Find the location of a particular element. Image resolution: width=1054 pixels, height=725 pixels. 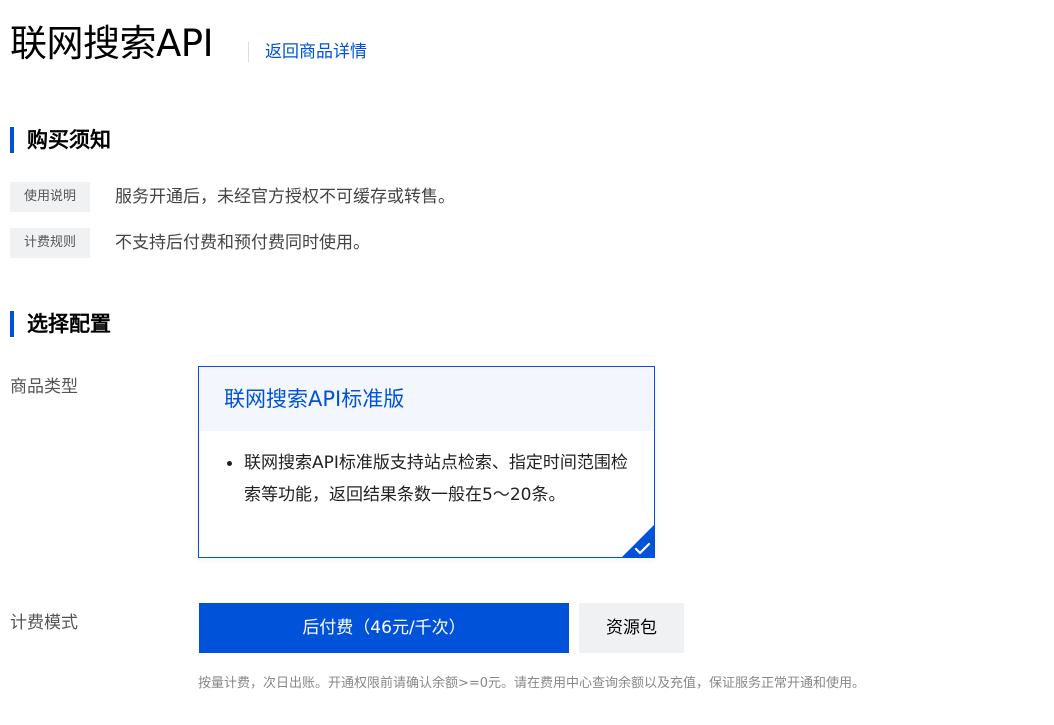

postpaid-option-button: 后付费（46元/千次） is located at coordinates (384, 628).